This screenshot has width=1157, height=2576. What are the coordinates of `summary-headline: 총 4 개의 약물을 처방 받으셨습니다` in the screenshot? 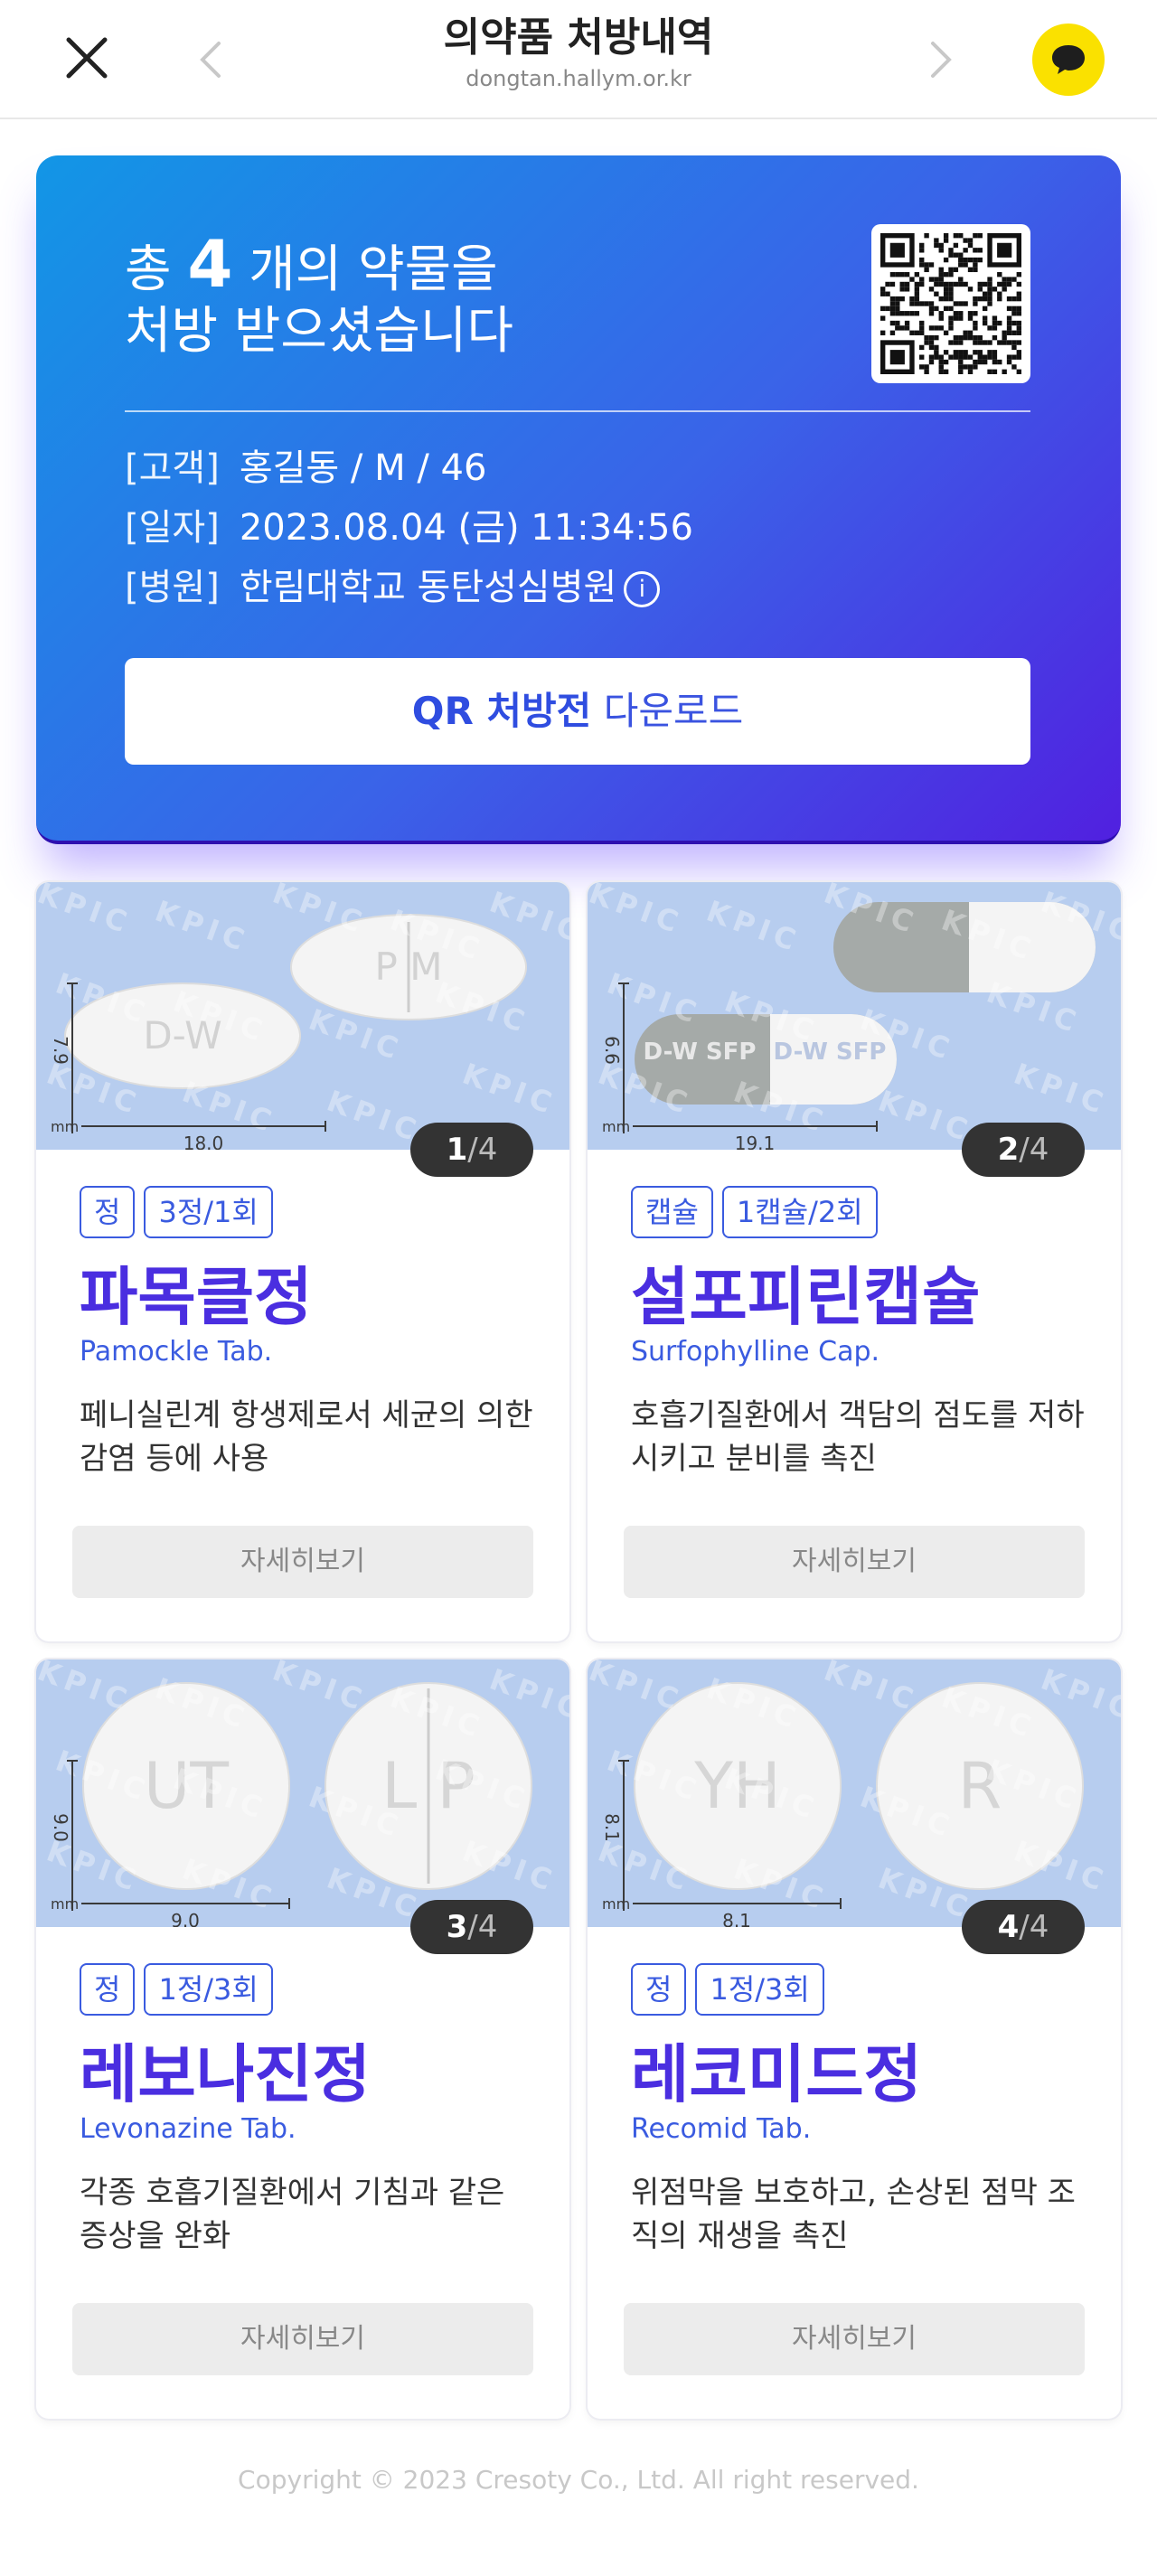 It's located at (319, 297).